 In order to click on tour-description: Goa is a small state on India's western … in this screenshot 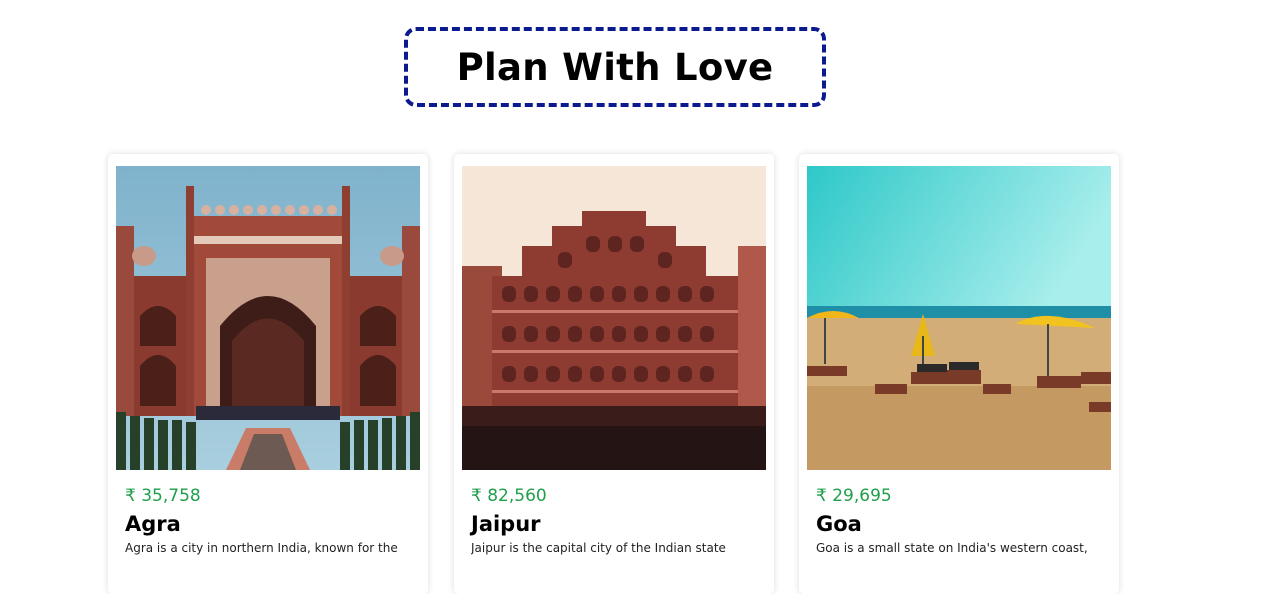, I will do `click(952, 548)`.